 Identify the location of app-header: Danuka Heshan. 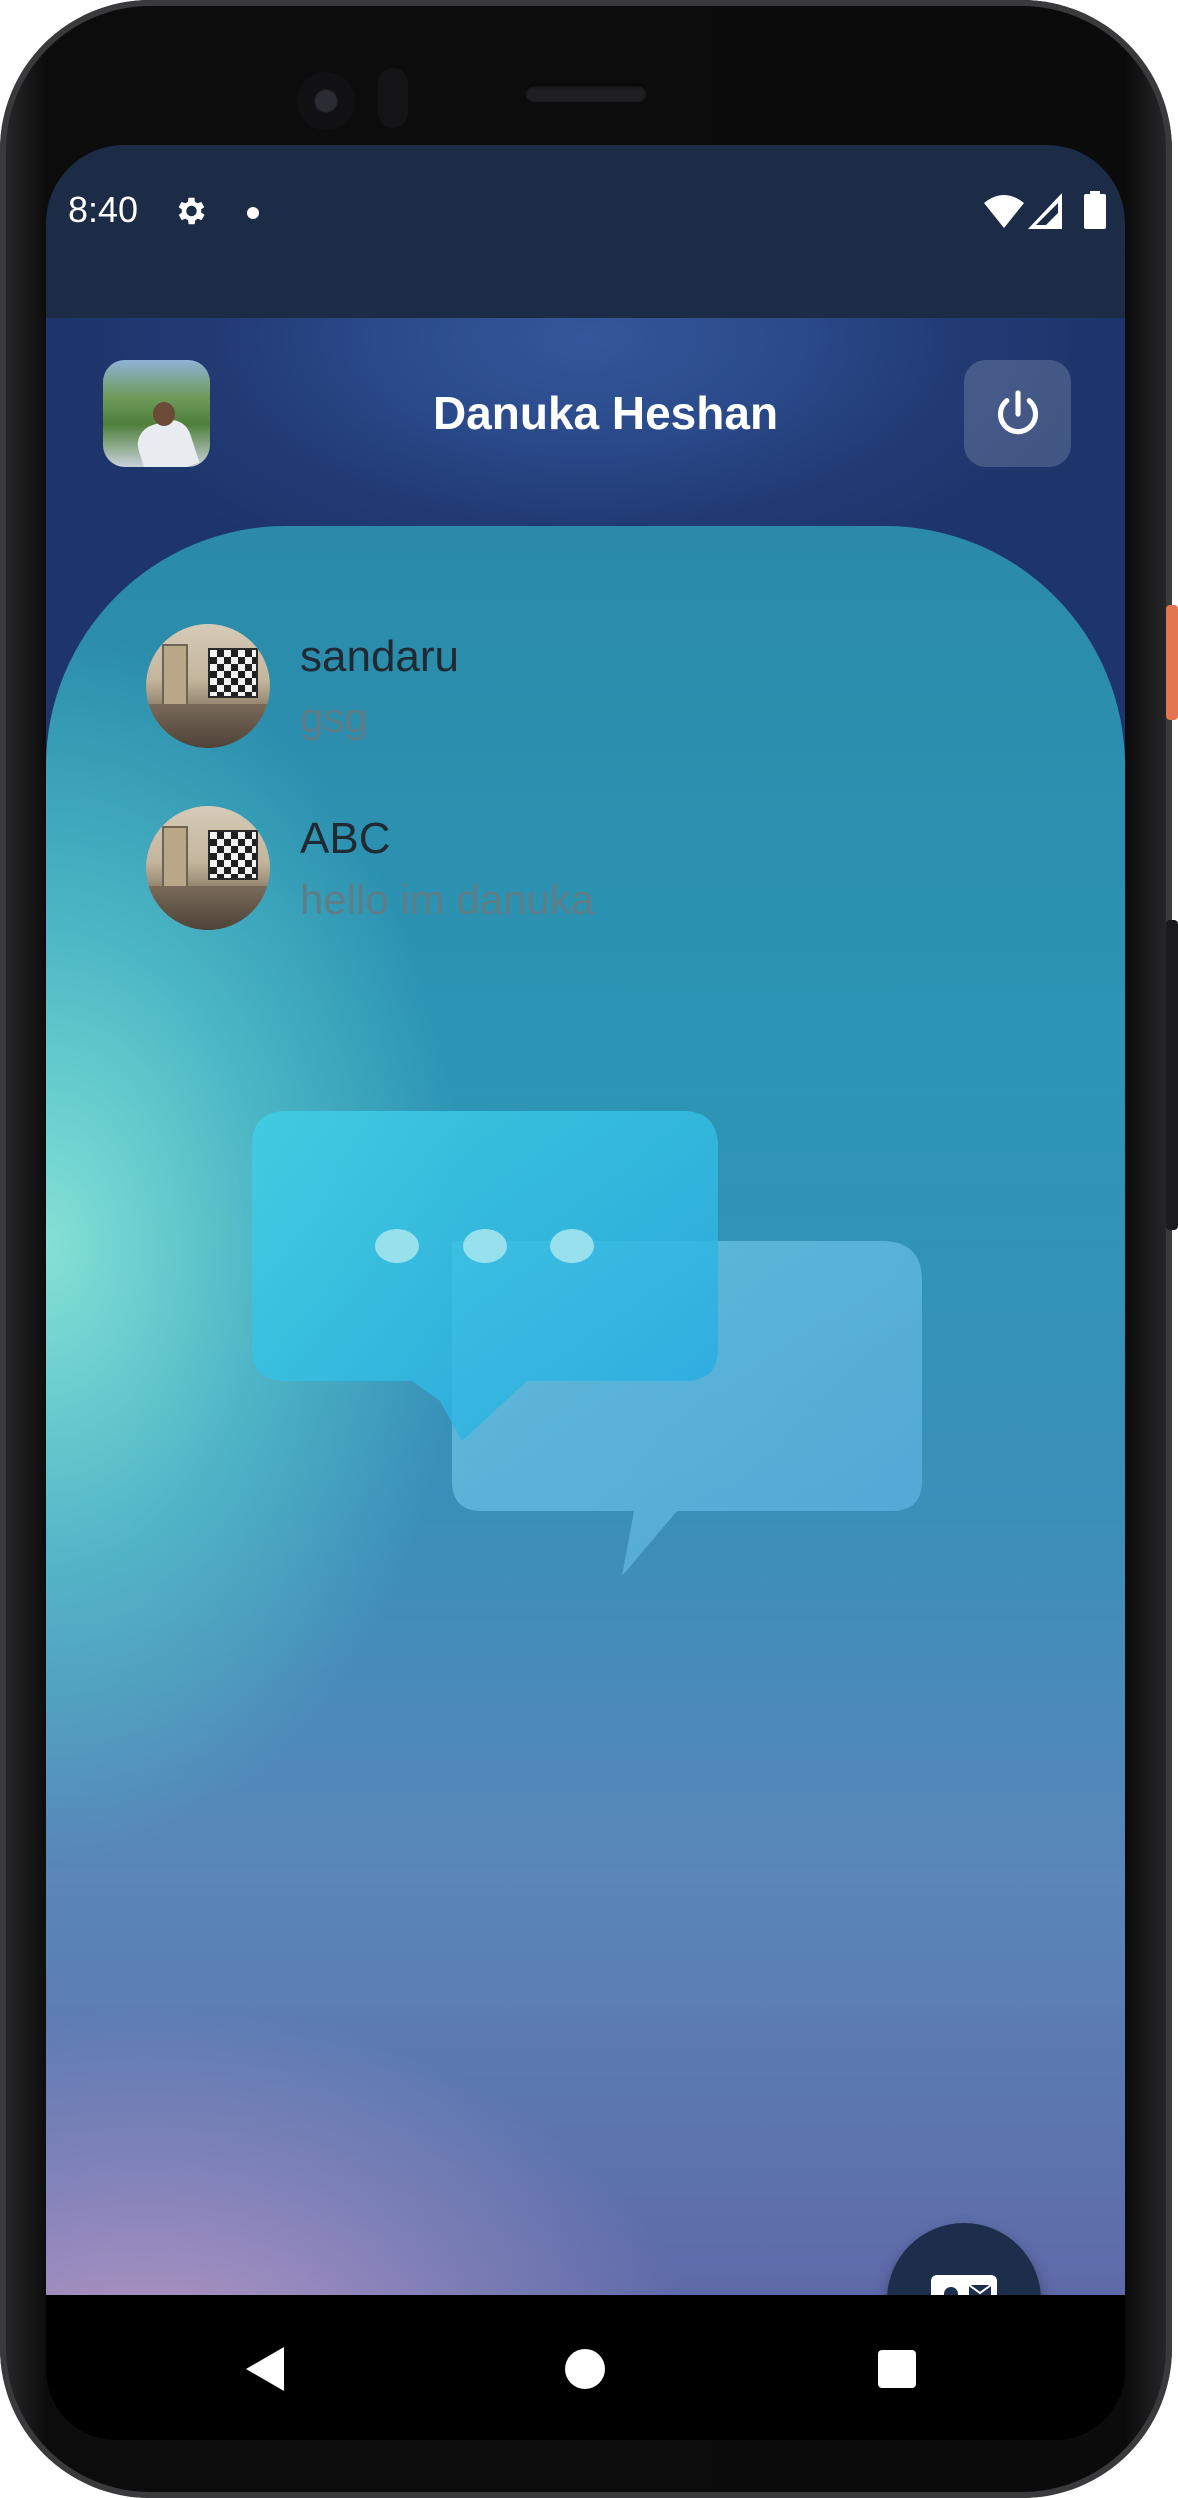
(585, 423).